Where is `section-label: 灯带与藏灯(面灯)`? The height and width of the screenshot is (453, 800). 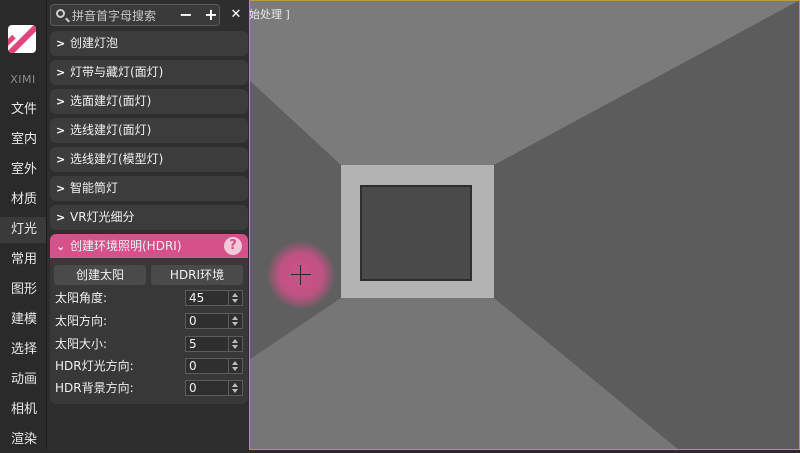
section-label: 灯带与藏灯(面灯) is located at coordinates (117, 72).